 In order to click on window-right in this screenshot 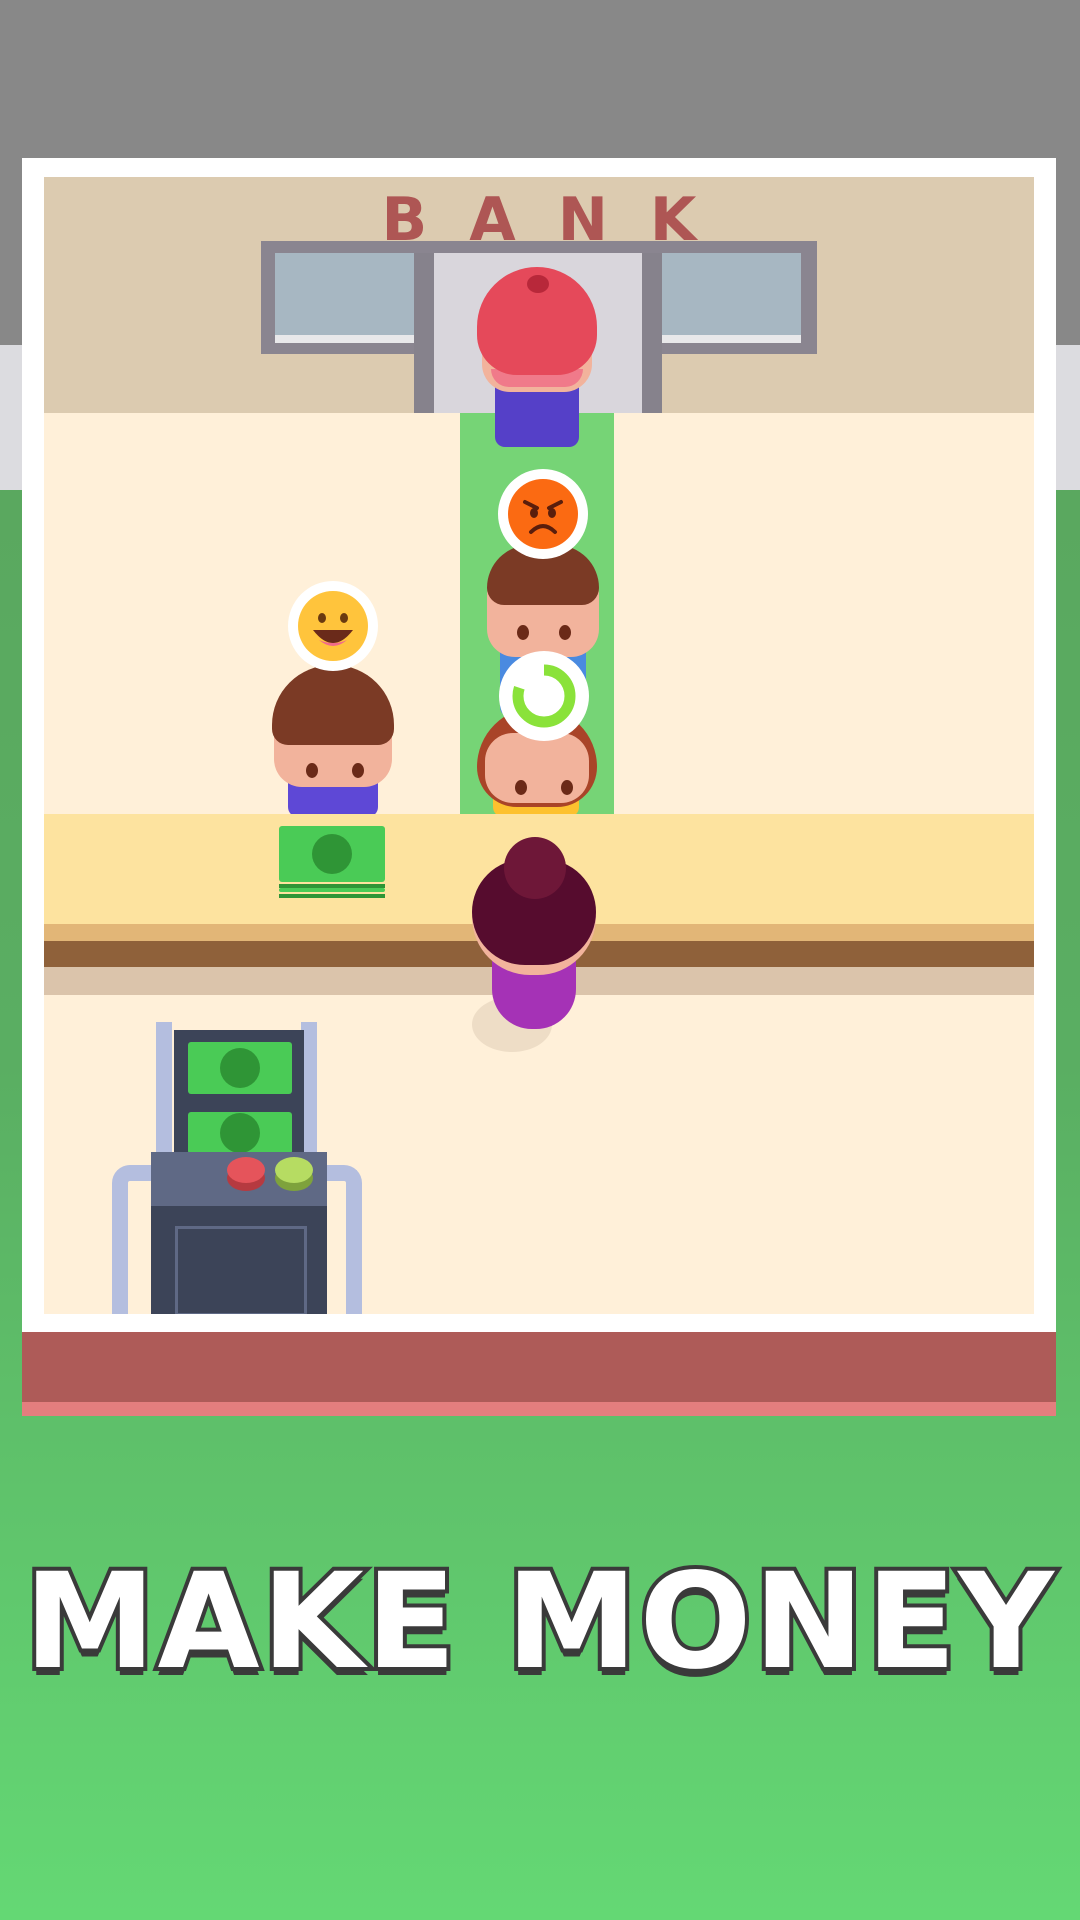, I will do `click(731, 298)`.